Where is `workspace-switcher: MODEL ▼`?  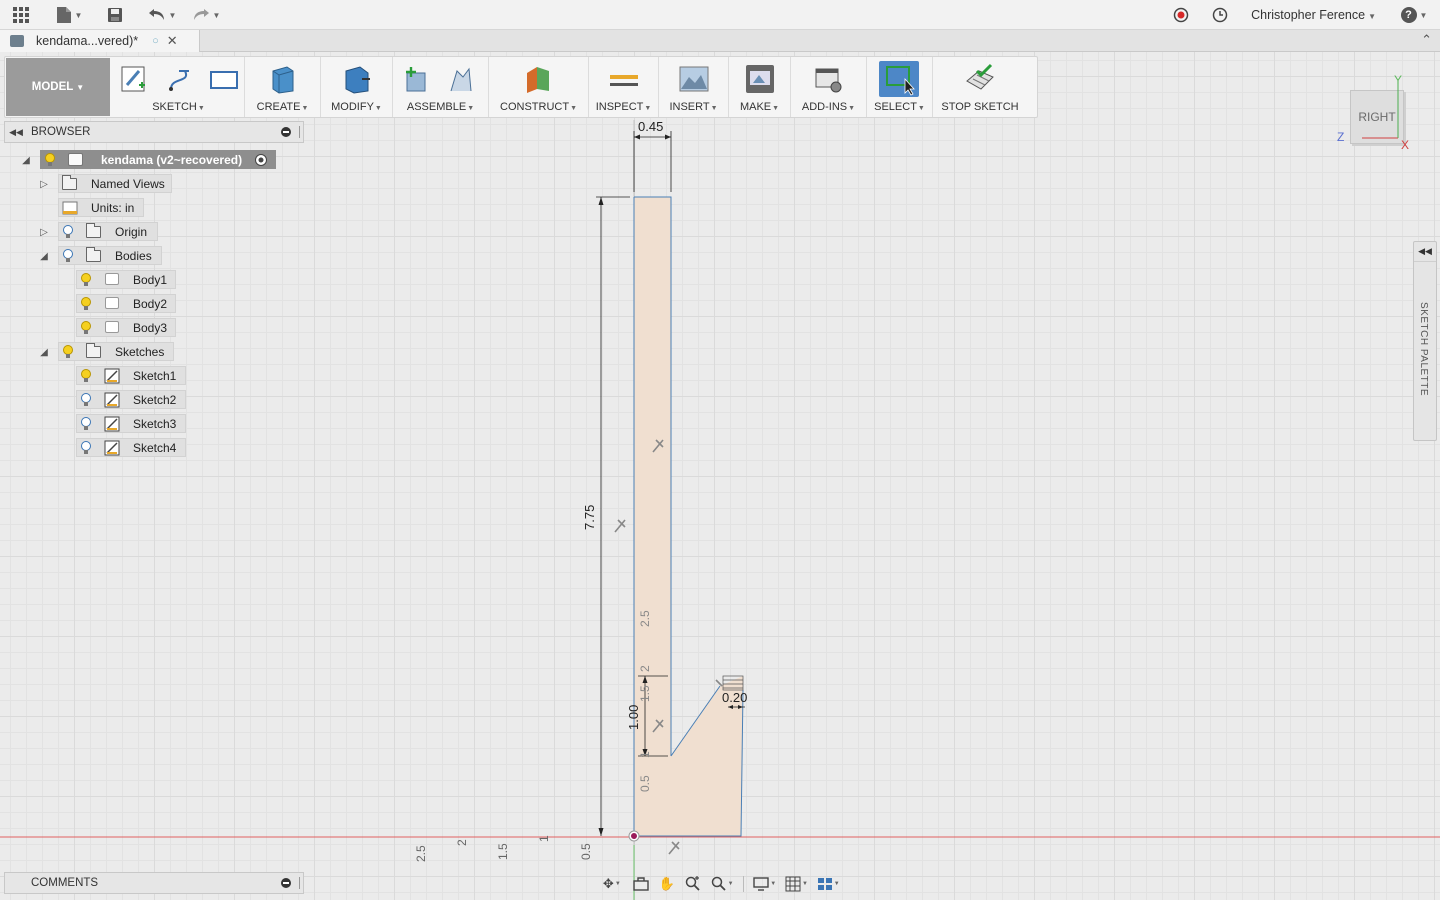 workspace-switcher: MODEL ▼ is located at coordinates (58, 87).